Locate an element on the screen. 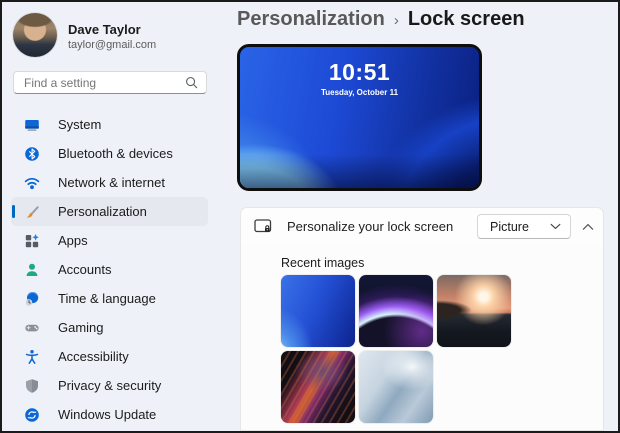 This screenshot has width=620, height=433. sidebar-item-apps: Apps is located at coordinates (109, 240).